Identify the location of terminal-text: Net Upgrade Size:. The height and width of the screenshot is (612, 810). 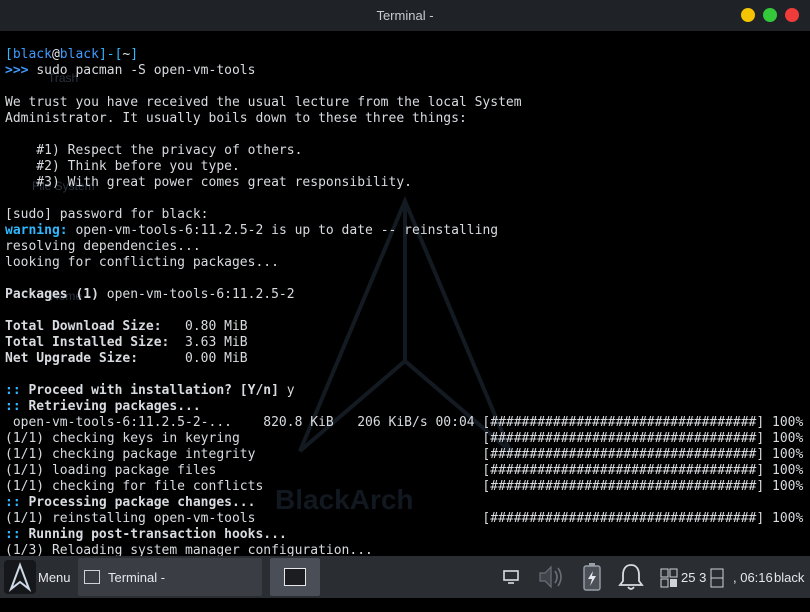
(91, 358).